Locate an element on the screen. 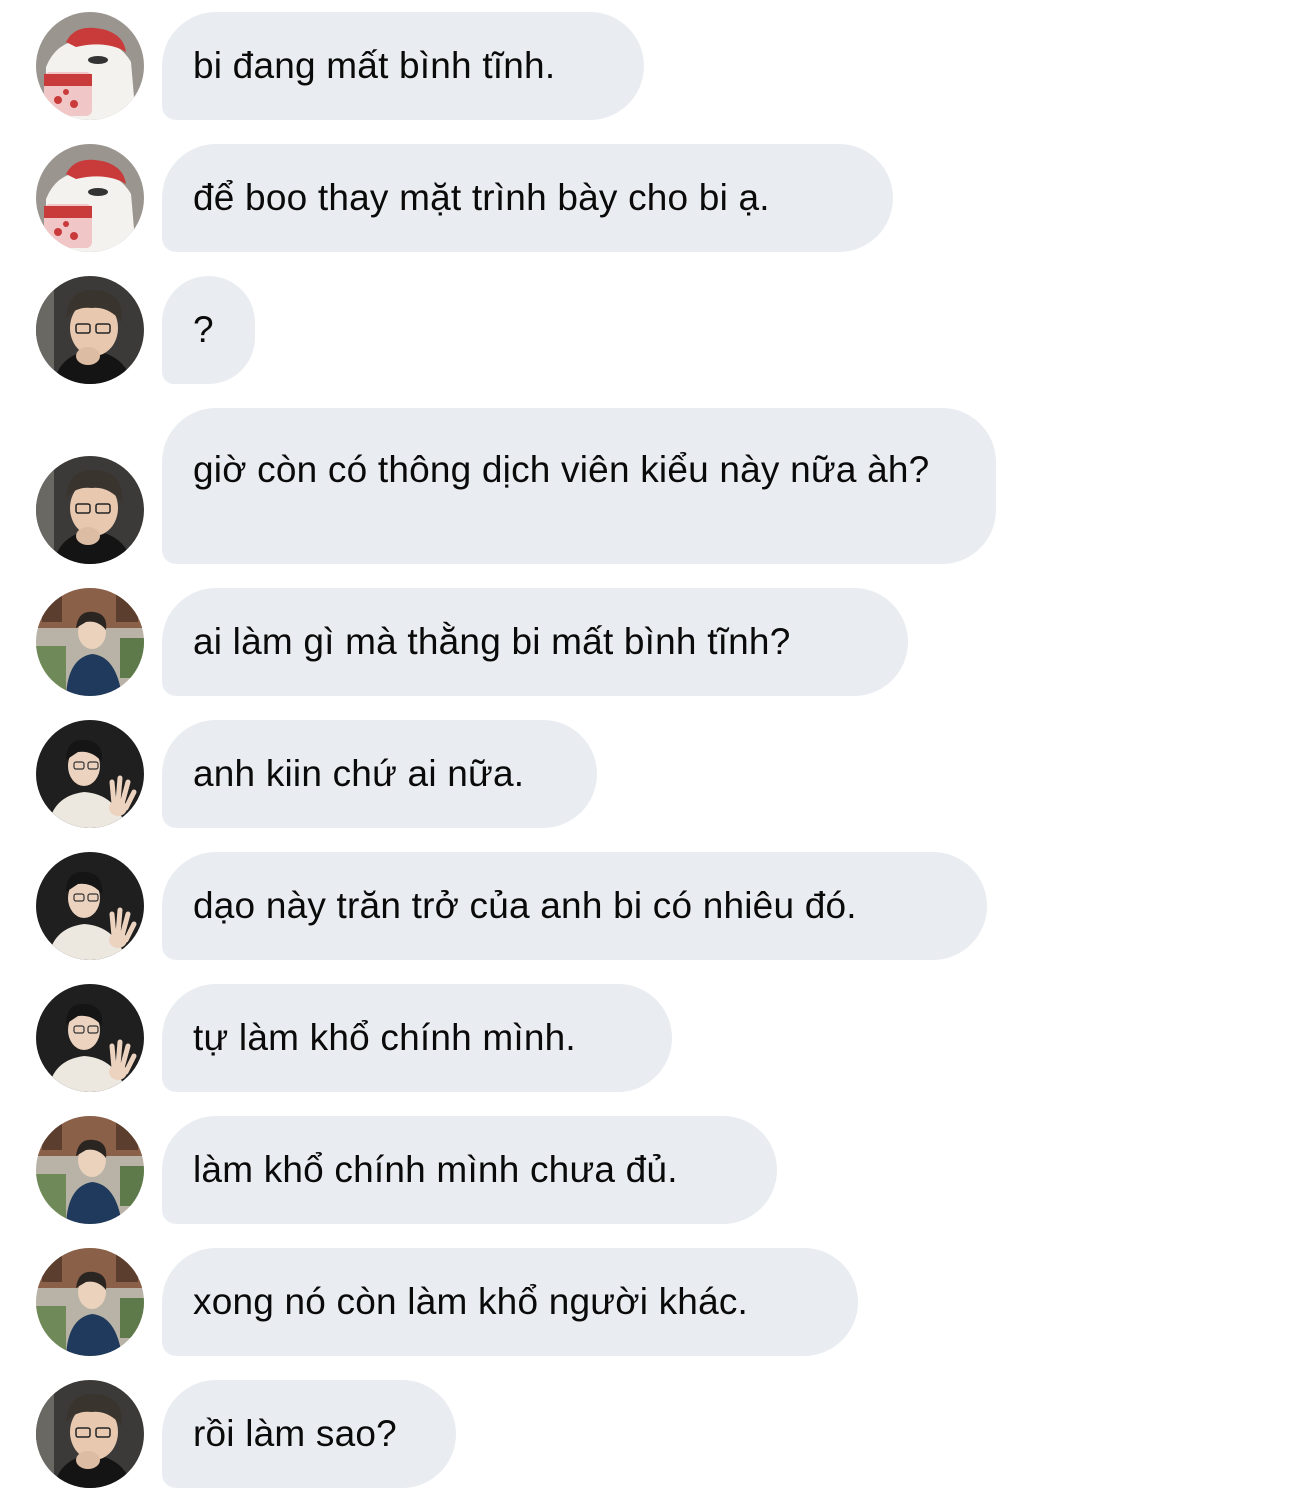 The width and height of the screenshot is (1290, 1490). message-row: ? is located at coordinates (645, 330).